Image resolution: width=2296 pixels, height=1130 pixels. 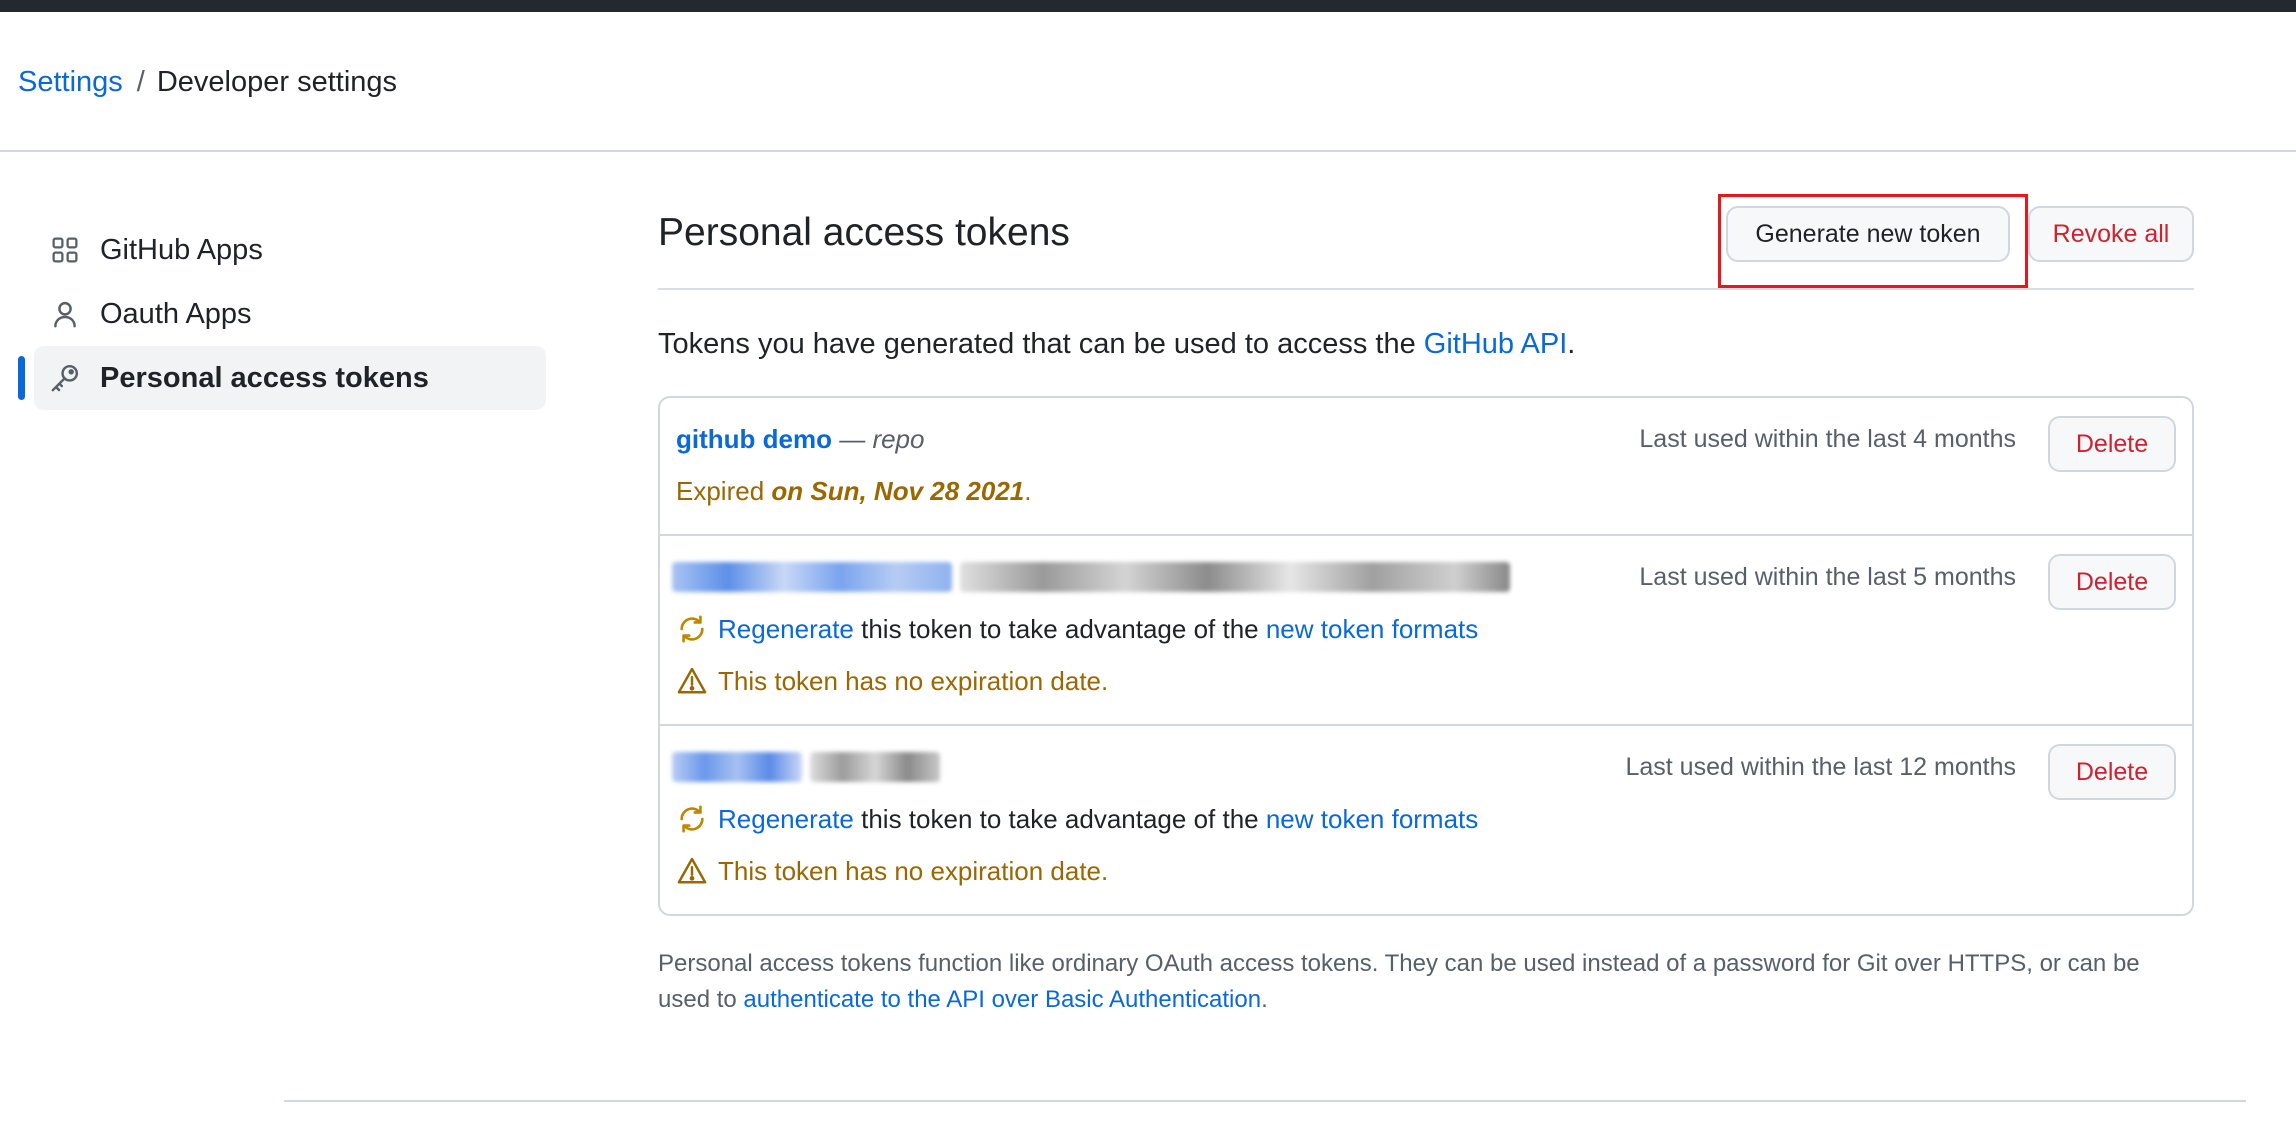 I want to click on breadcrumb: Settings / Developer settings, so click(x=207, y=82).